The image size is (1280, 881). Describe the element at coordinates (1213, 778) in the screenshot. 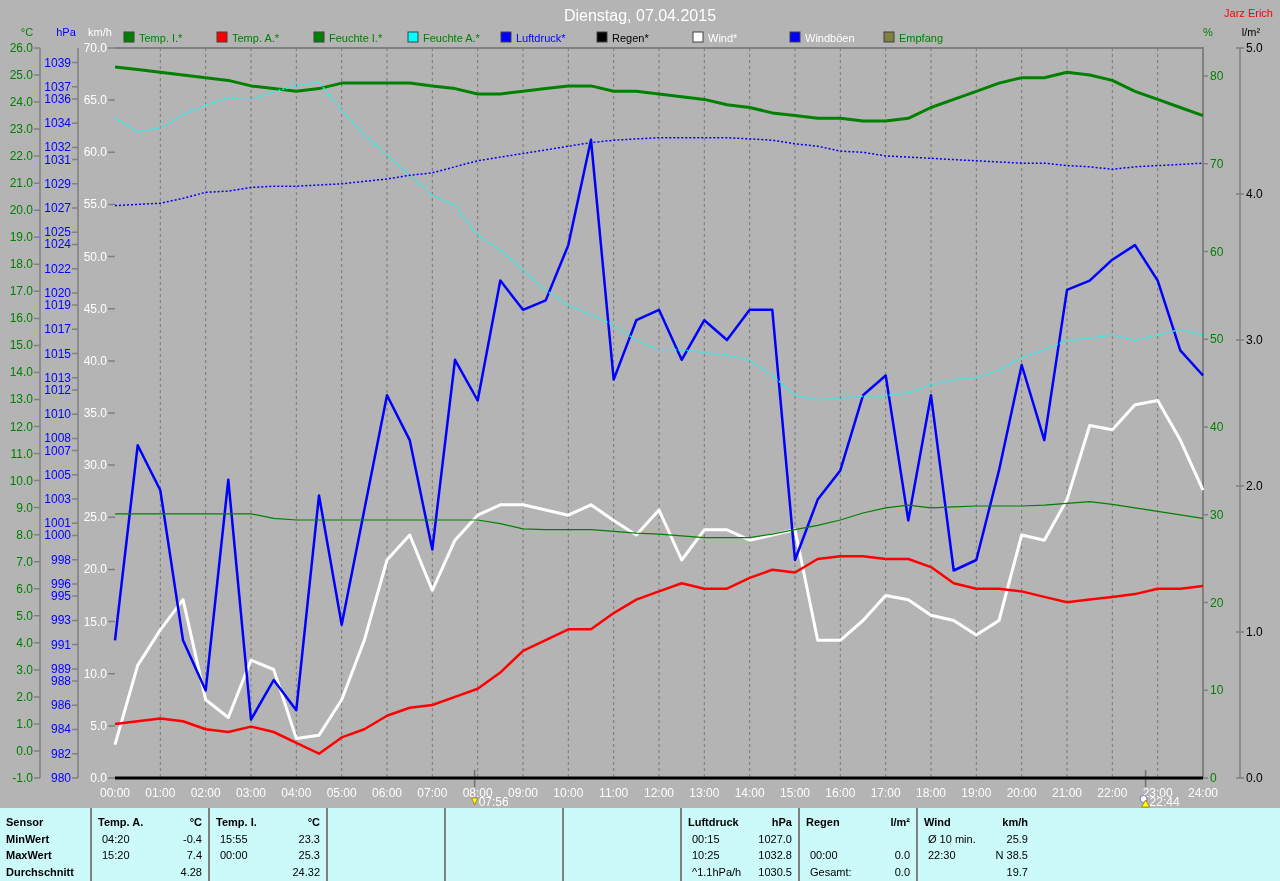

I see `axis-tick-label: 0` at that location.